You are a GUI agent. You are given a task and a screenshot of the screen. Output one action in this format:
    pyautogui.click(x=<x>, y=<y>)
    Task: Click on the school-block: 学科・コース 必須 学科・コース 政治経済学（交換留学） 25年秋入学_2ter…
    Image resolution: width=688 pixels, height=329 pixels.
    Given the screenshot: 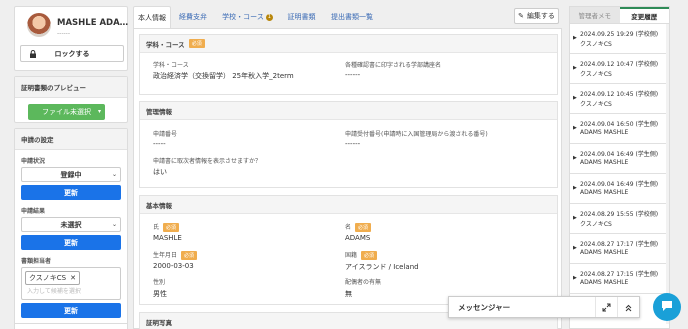 What is the action you would take?
    pyautogui.click(x=348, y=64)
    